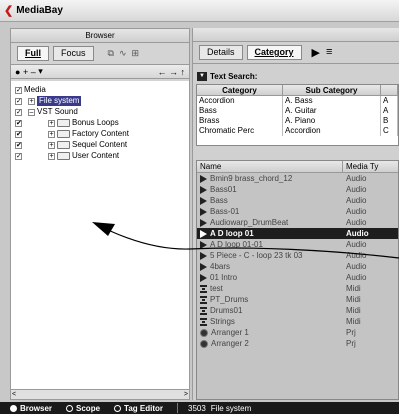 The height and width of the screenshot is (414, 399). What do you see at coordinates (136, 53) in the screenshot?
I see `new-folder-icon: ⊞` at bounding box center [136, 53].